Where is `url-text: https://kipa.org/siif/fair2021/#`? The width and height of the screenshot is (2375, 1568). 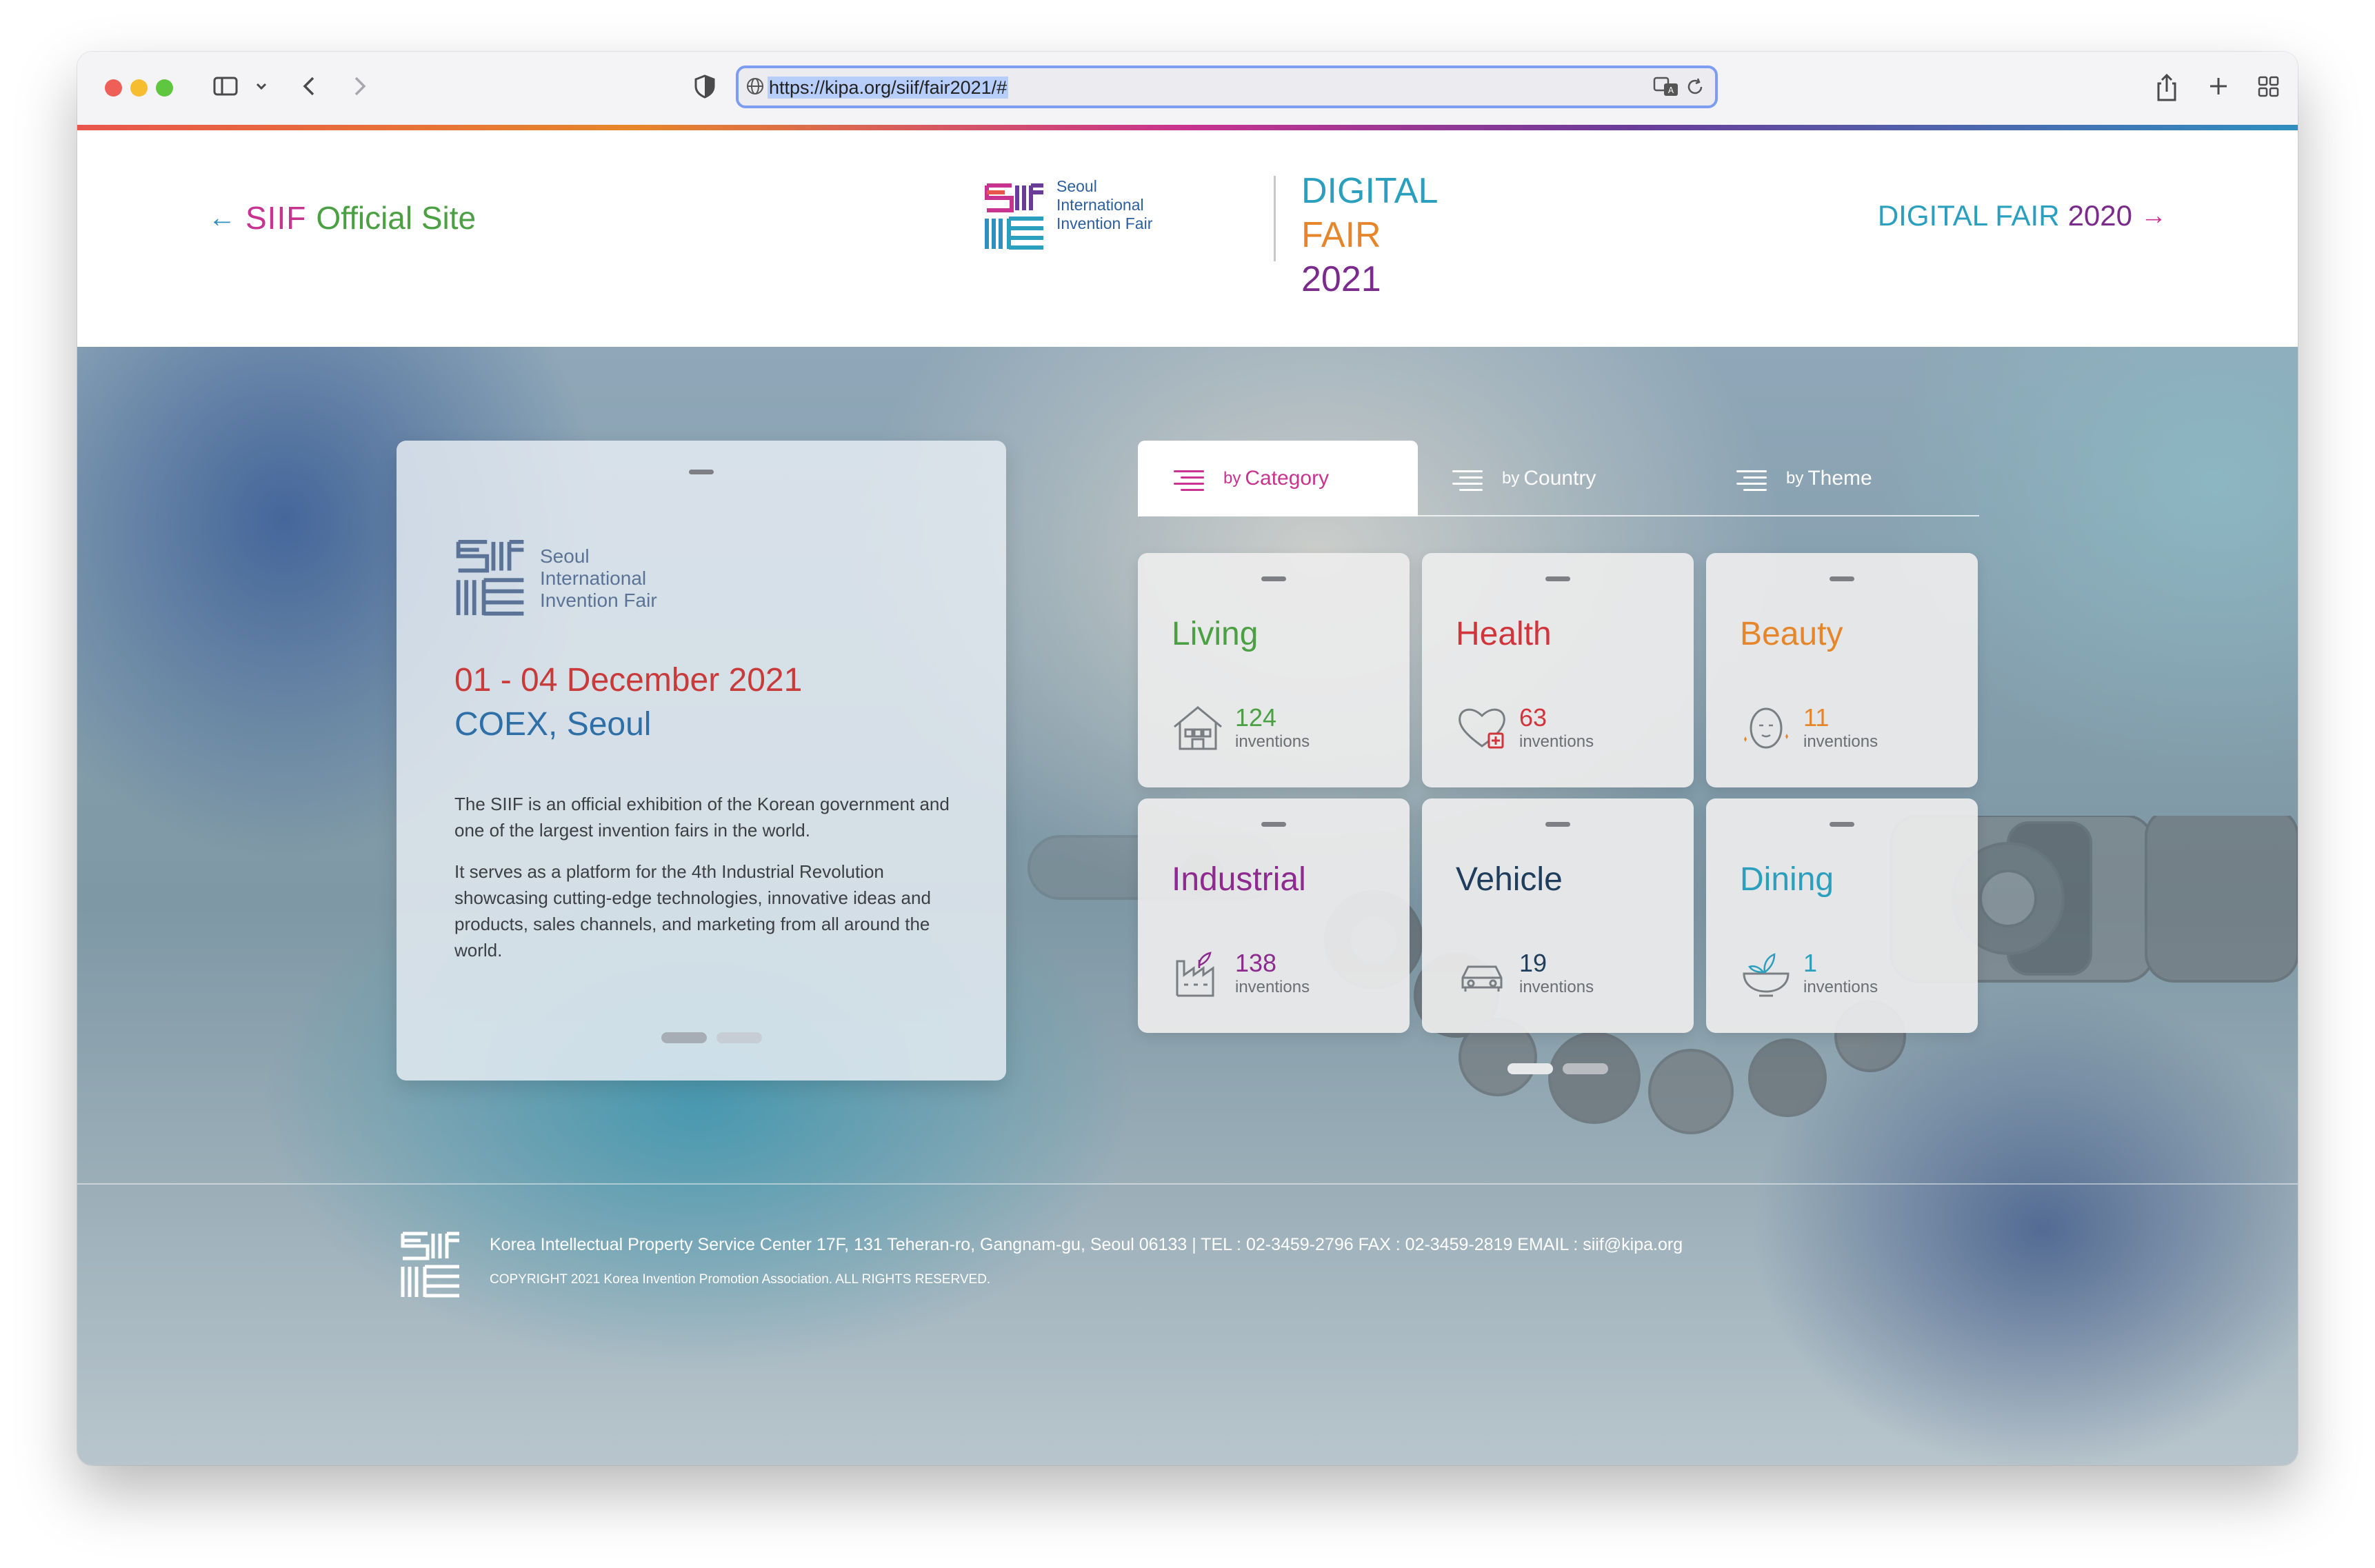
url-text: https://kipa.org/siif/fair2021/# is located at coordinates (888, 88).